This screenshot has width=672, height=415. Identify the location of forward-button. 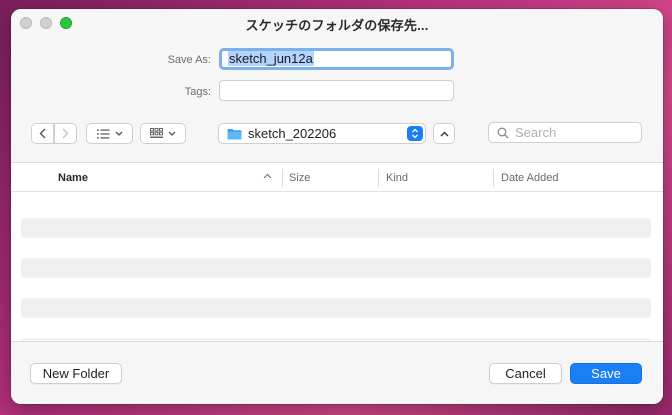
(65, 133).